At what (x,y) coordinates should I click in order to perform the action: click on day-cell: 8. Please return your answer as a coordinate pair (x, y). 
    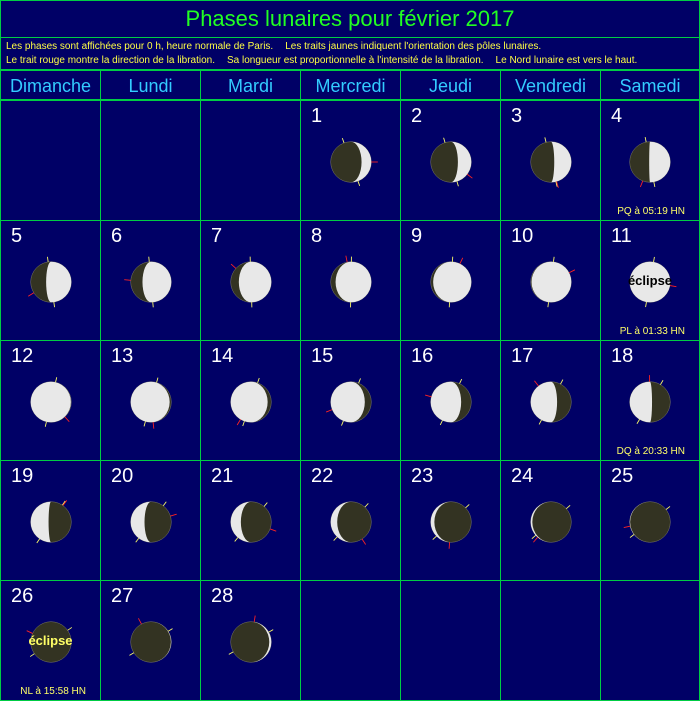
    Looking at the image, I should click on (350, 280).